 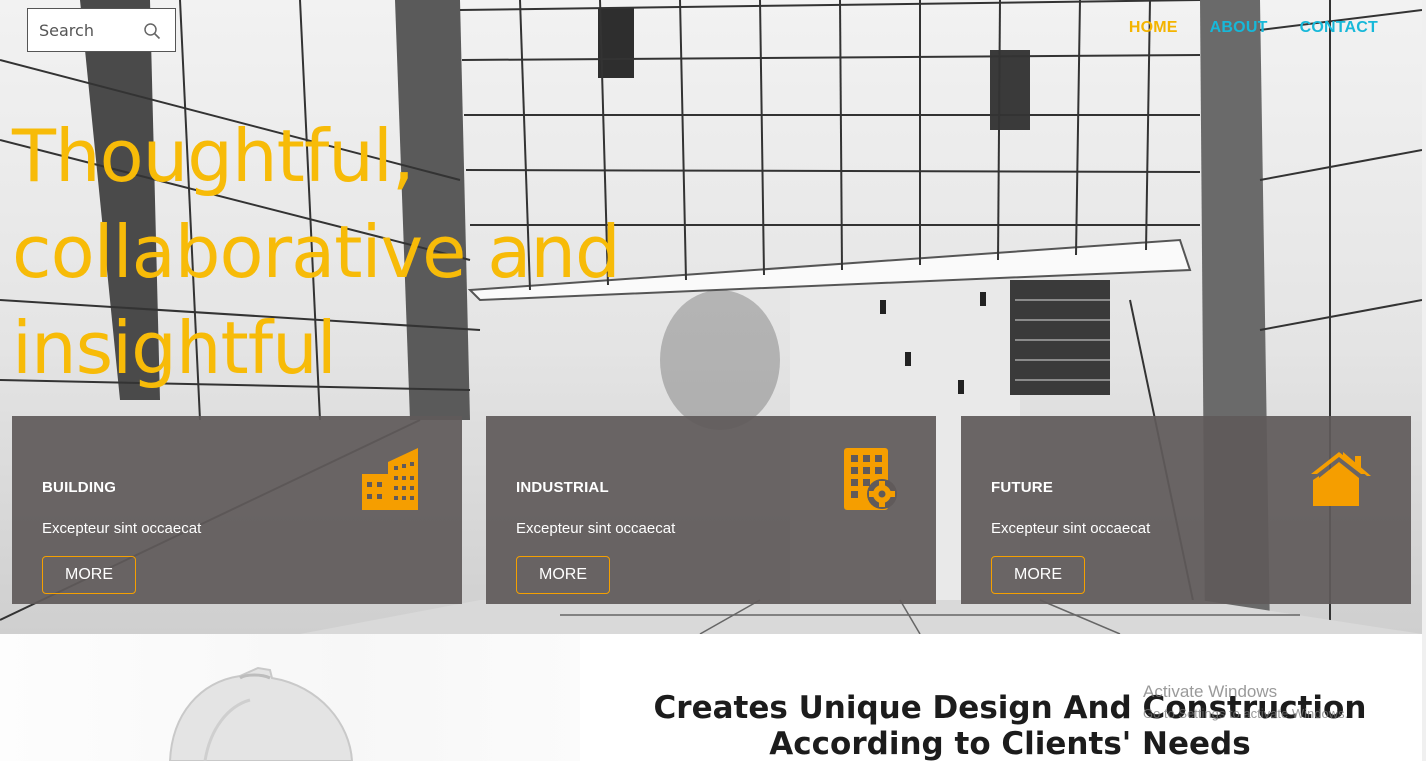 I want to click on top-nav: HOME ABOUT CONTACT, so click(x=1253, y=28).